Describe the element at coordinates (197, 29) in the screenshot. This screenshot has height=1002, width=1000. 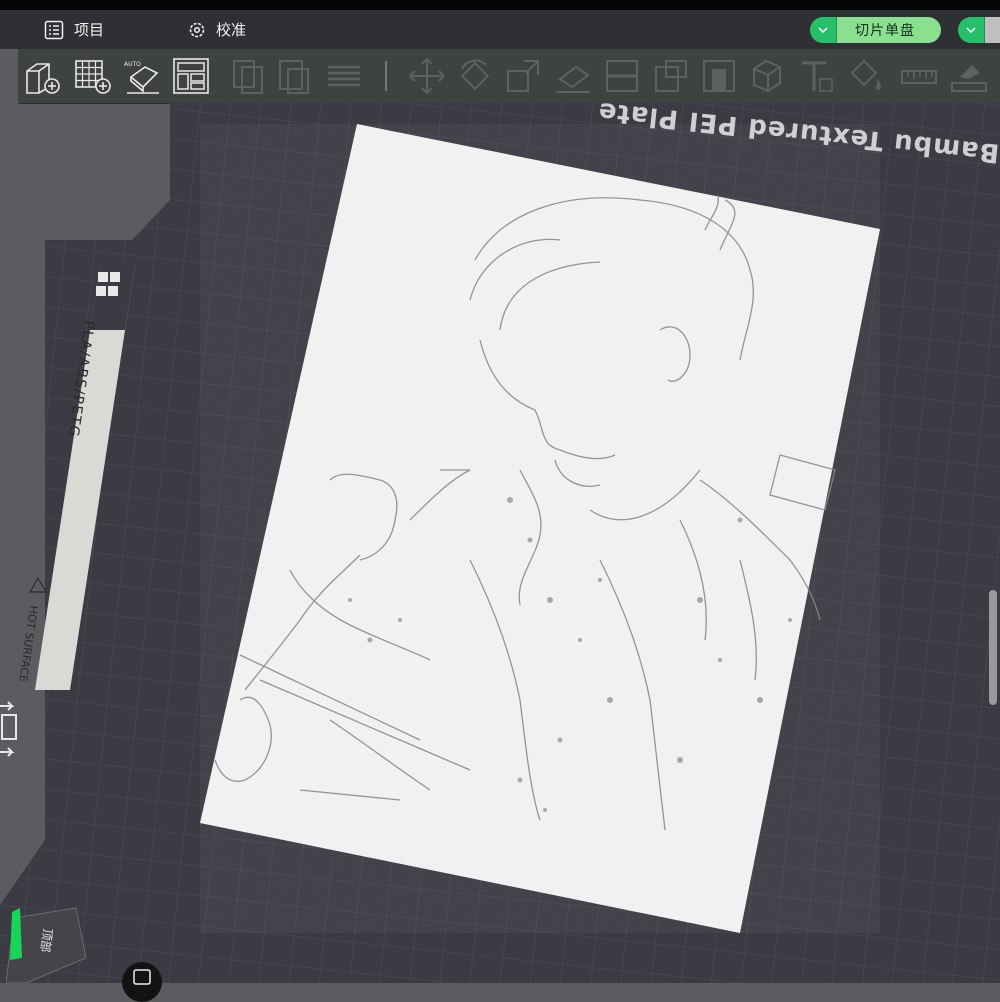
I see `gear-icon` at that location.